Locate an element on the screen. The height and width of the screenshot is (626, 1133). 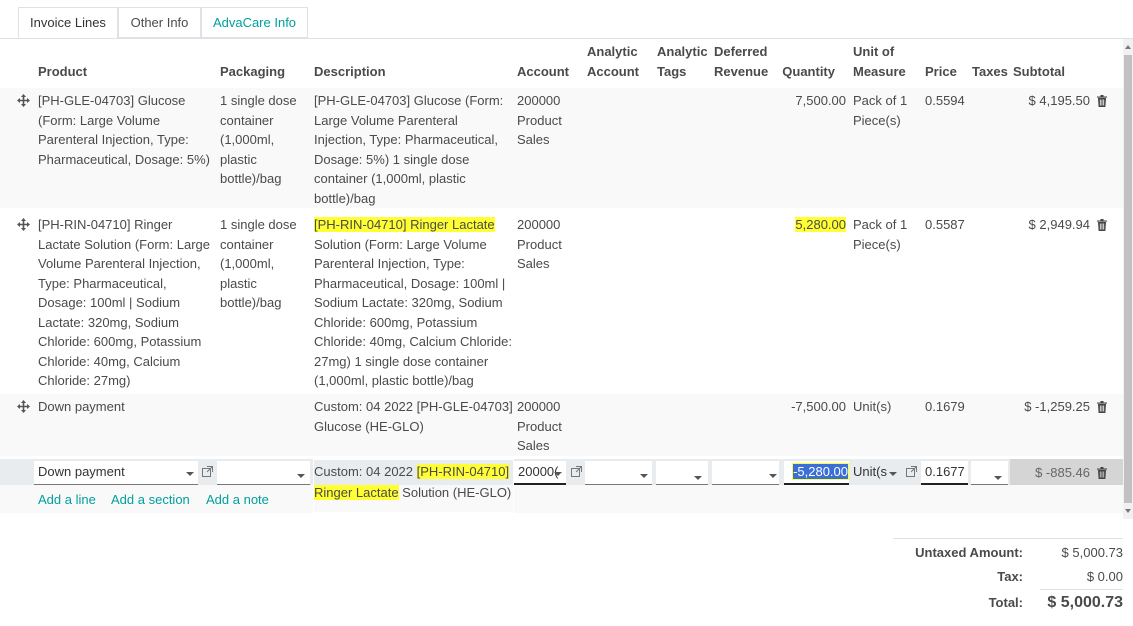
cell-price: 0.5587 is located at coordinates (945, 225).